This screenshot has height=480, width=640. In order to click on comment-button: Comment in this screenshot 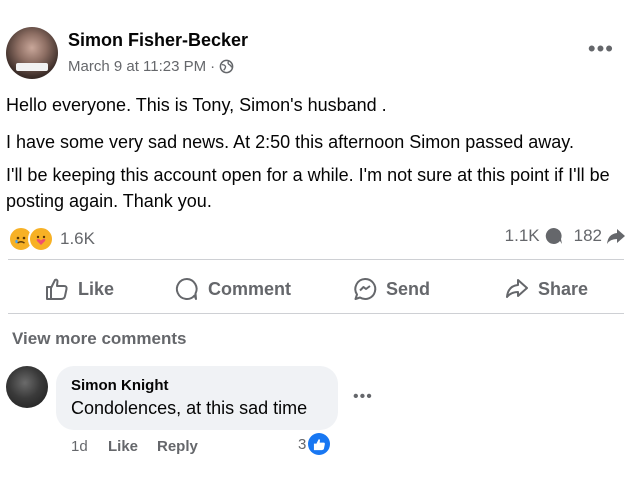, I will do `click(232, 289)`.